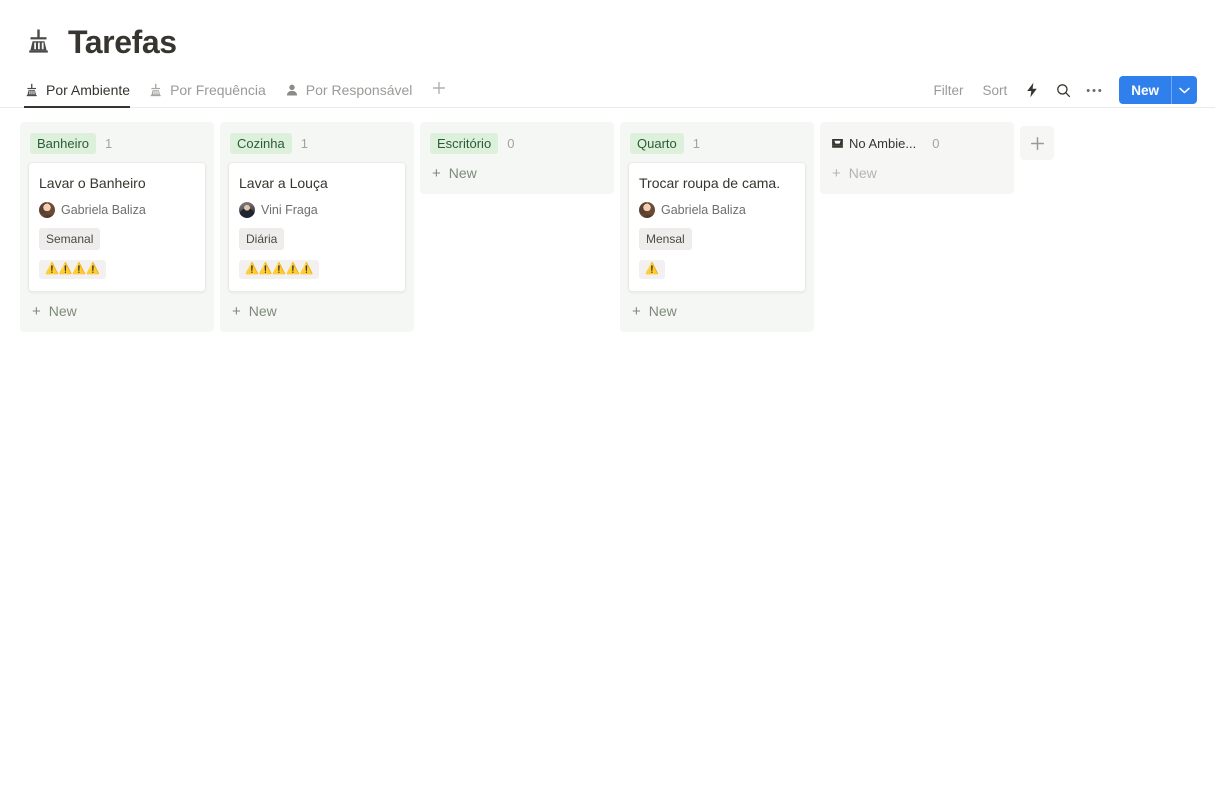  I want to click on column-header: Cozinha 1, so click(317, 143).